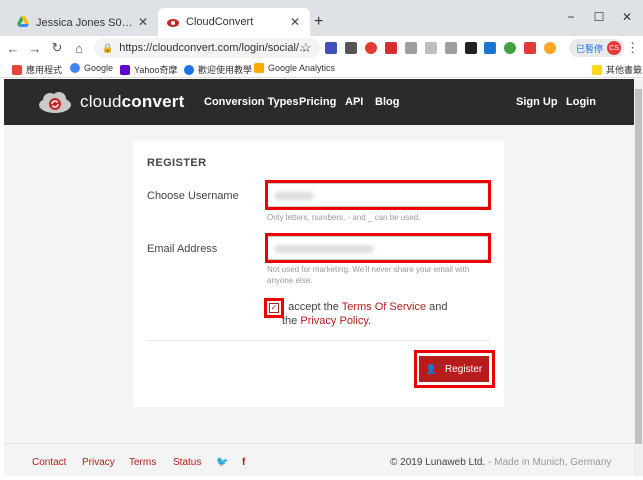 This screenshot has height=480, width=643. I want to click on nav-login: Login, so click(581, 102).